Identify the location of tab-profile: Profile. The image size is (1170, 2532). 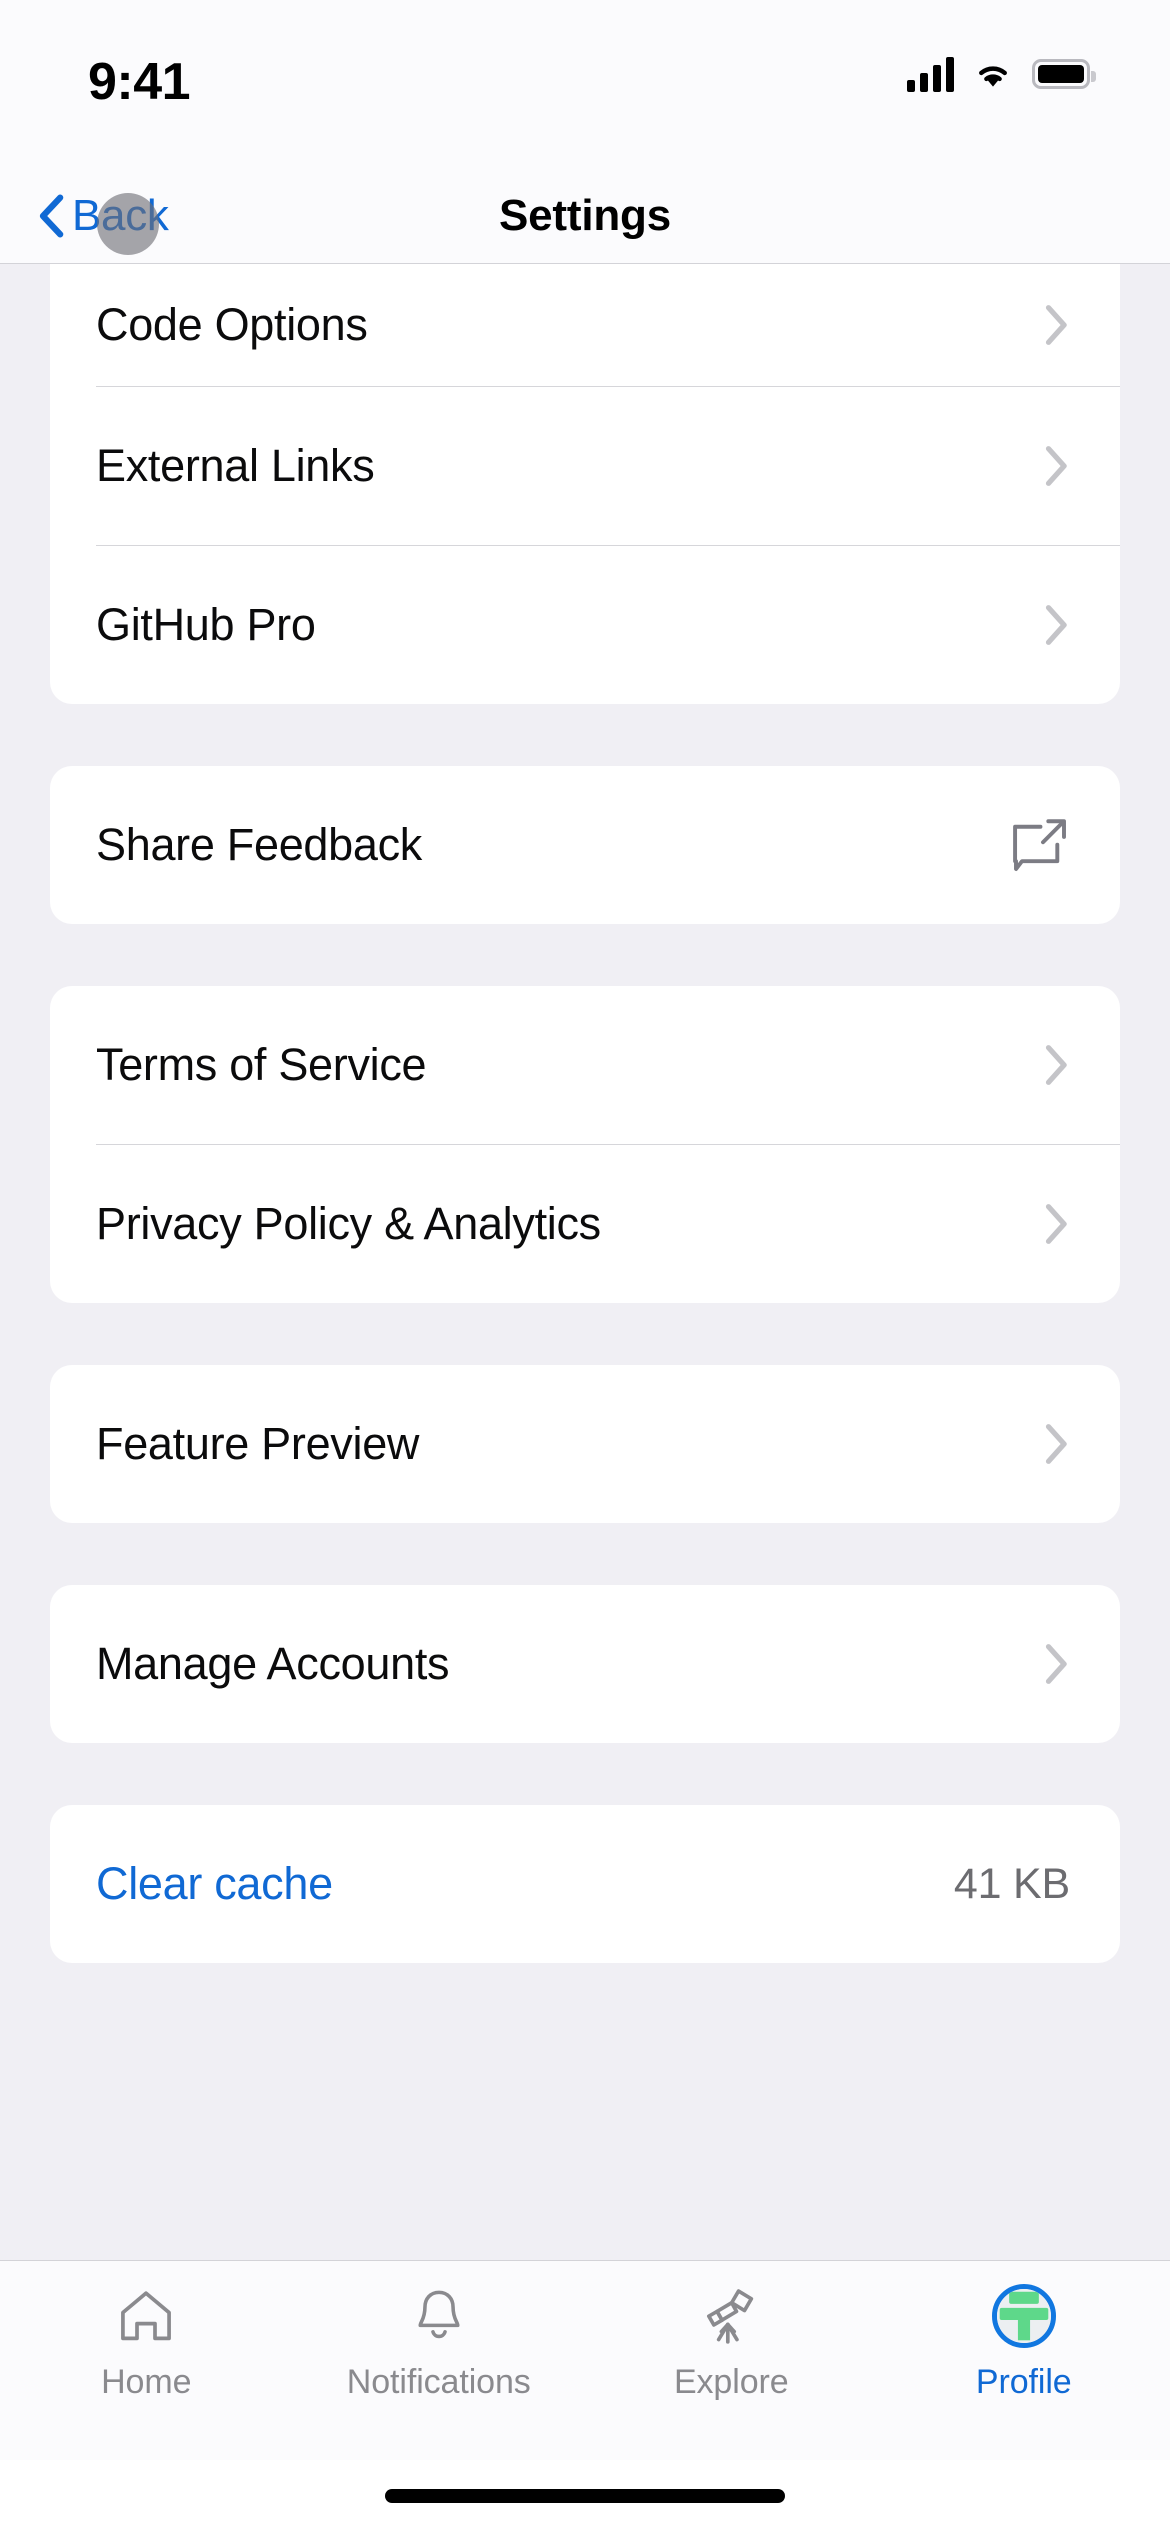
(1024, 2342).